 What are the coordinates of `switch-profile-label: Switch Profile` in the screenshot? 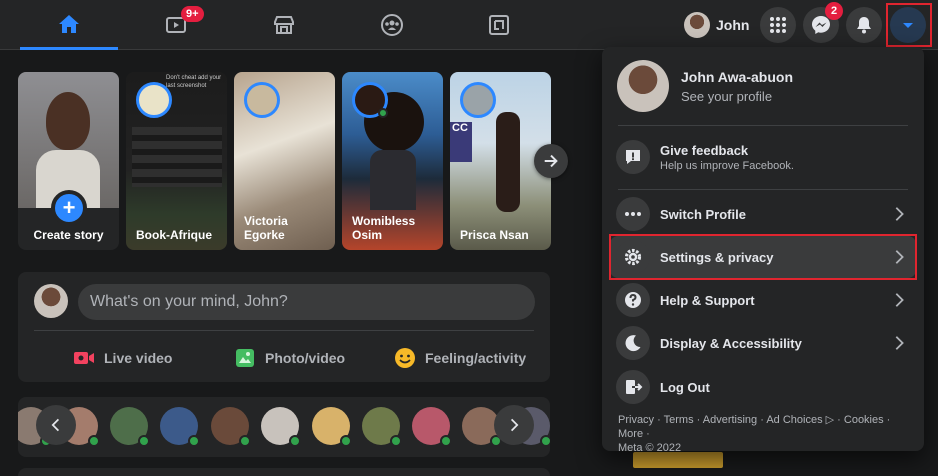 It's located at (703, 214).